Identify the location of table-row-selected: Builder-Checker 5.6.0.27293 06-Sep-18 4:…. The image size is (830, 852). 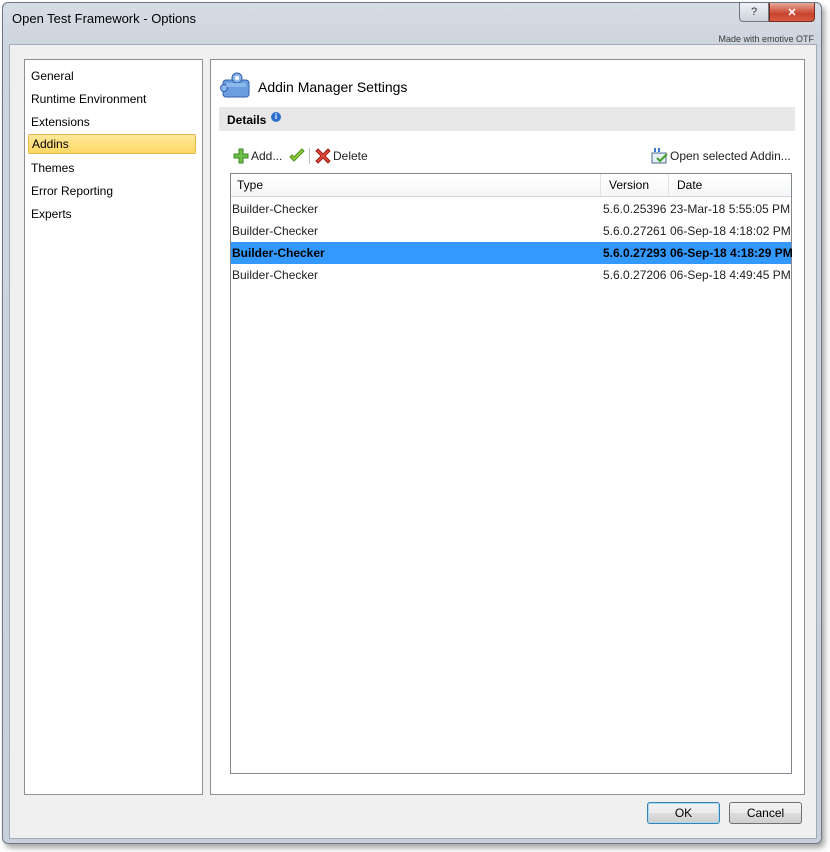
(512, 253).